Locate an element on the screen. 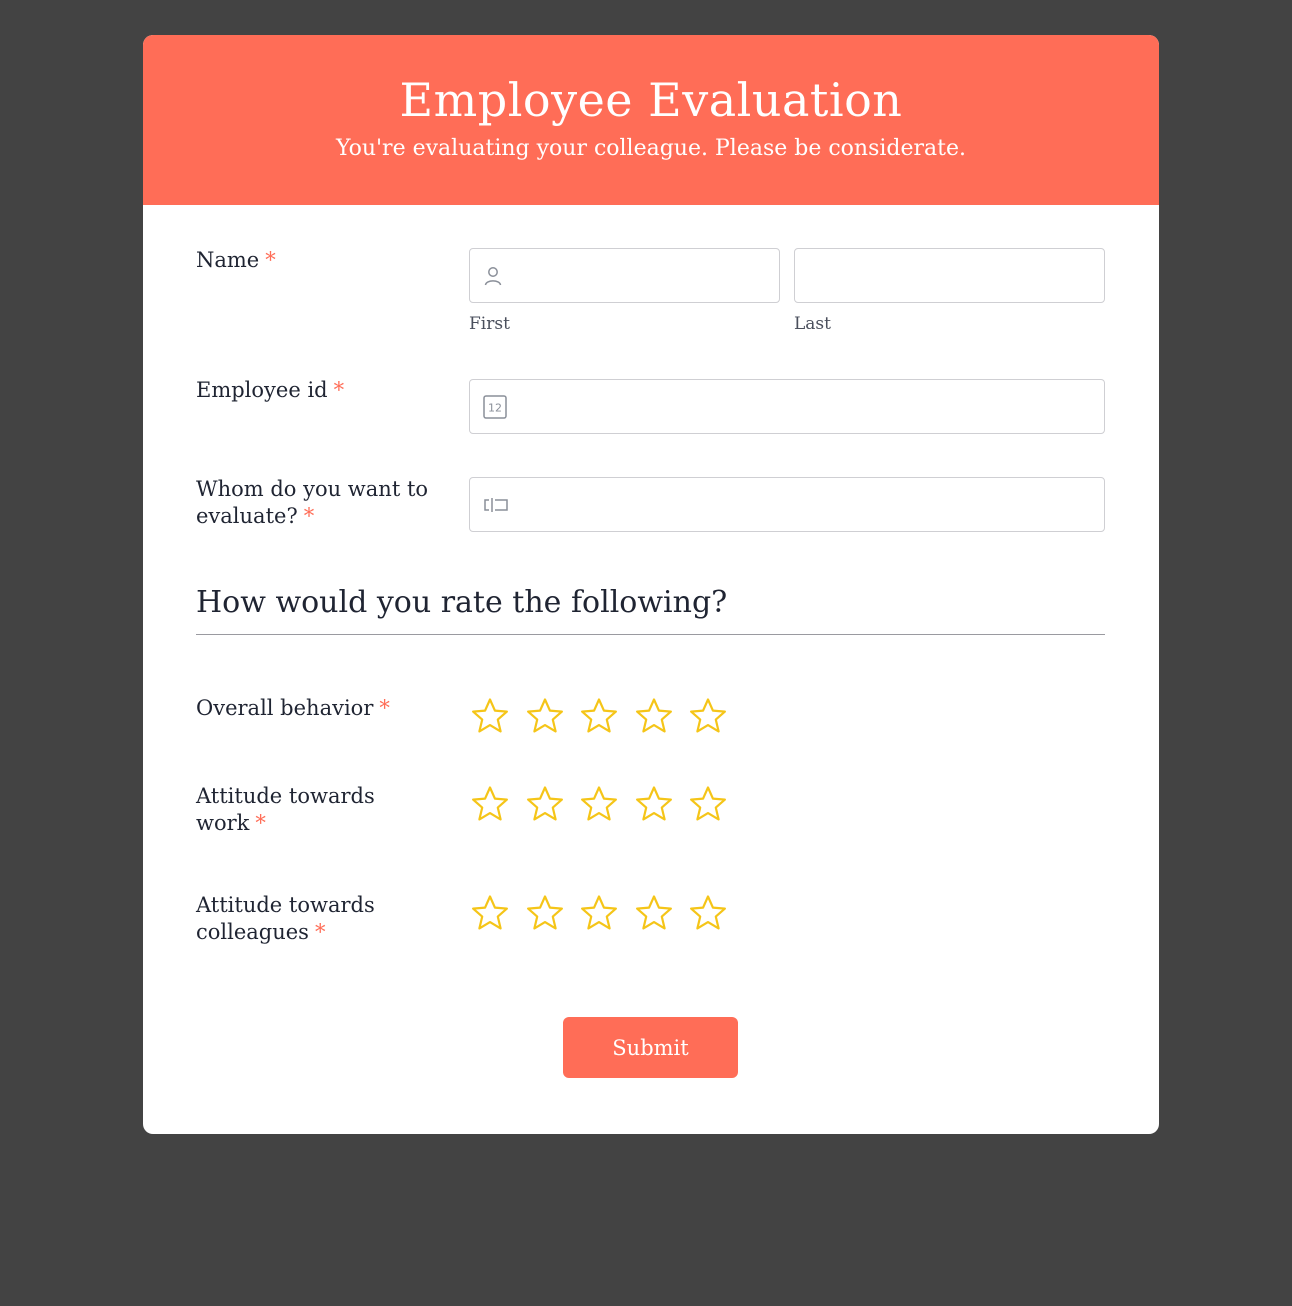 The image size is (1292, 1306). name-label: Name * is located at coordinates (236, 260).